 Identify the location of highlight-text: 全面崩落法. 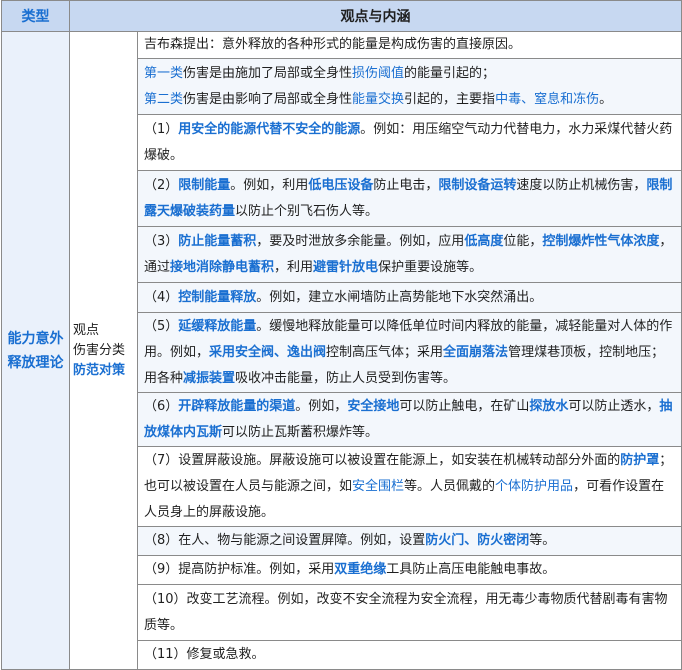
(476, 352).